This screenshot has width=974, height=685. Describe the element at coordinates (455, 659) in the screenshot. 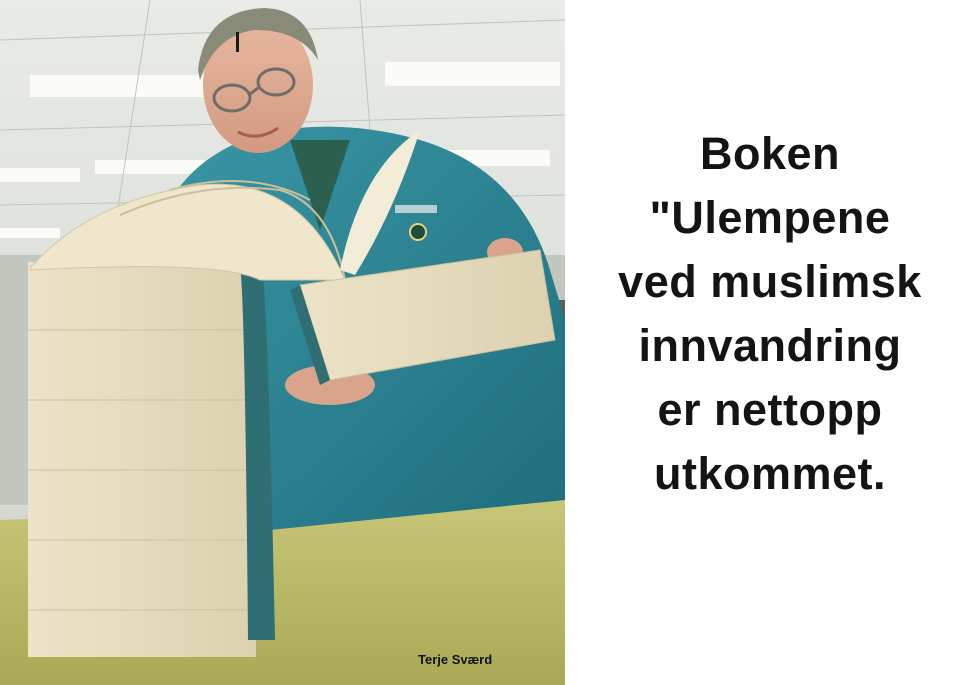

I see `photo-credit: Terje Sværd` at that location.